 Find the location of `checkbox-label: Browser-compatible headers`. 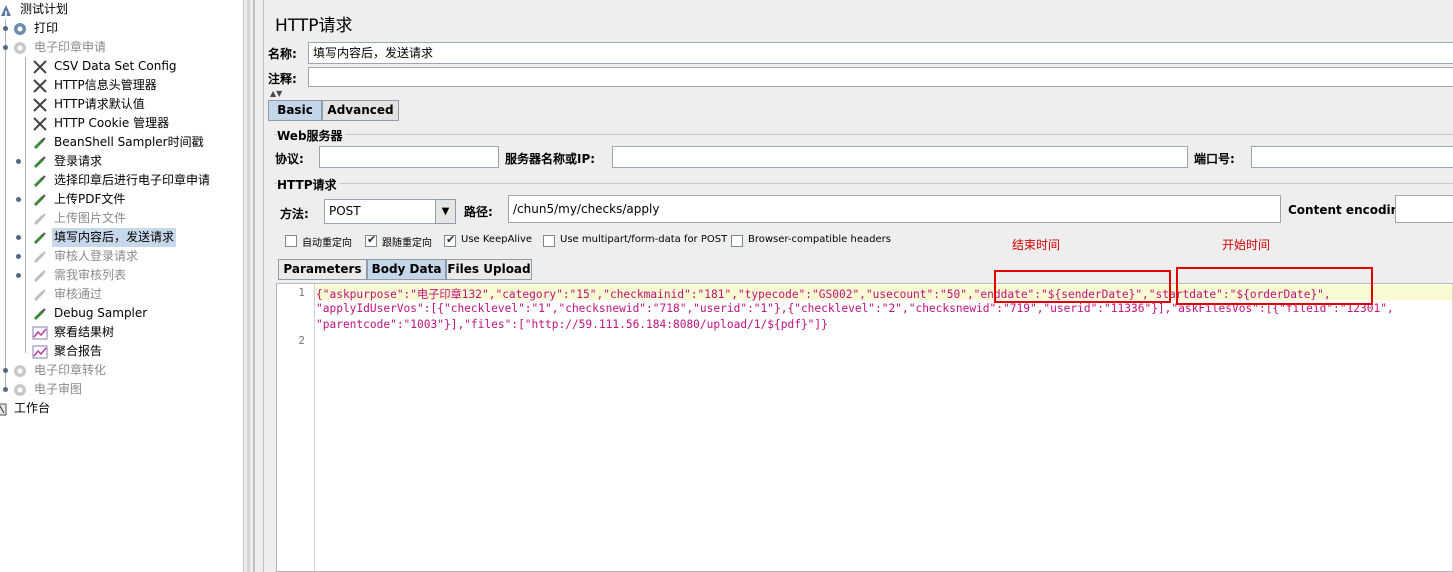

checkbox-label: Browser-compatible headers is located at coordinates (819, 239).